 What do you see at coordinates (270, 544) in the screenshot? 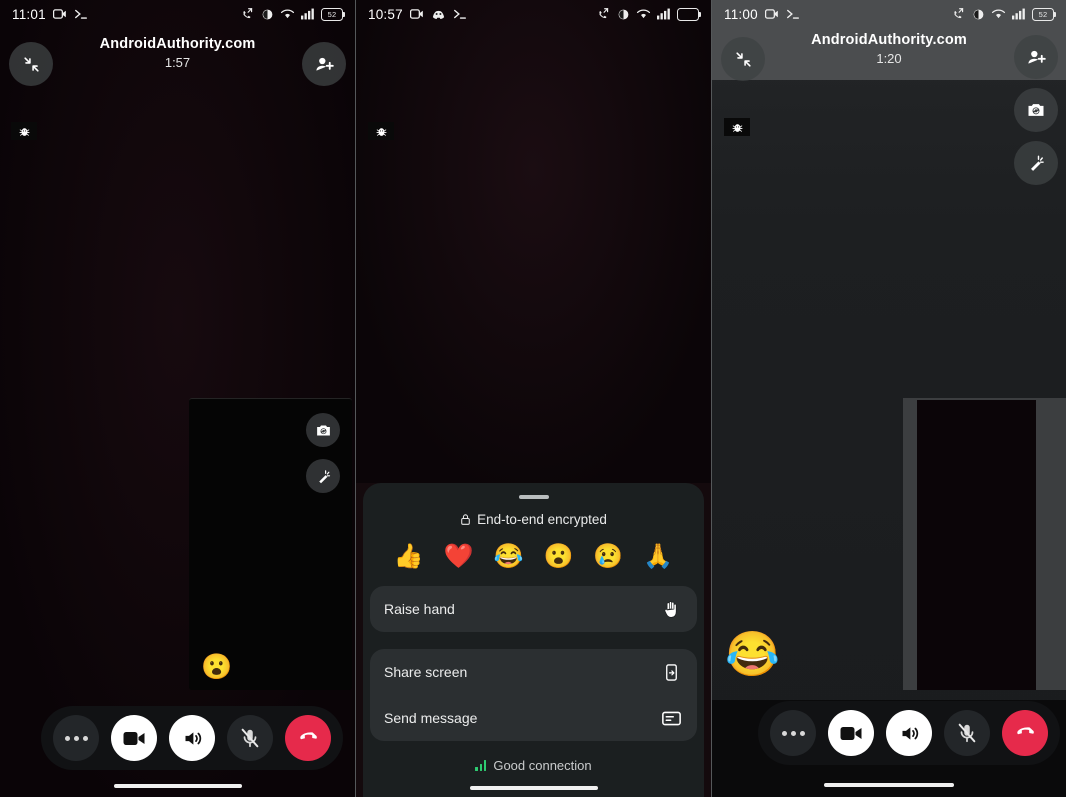
I see `self-view-pip: 😮` at bounding box center [270, 544].